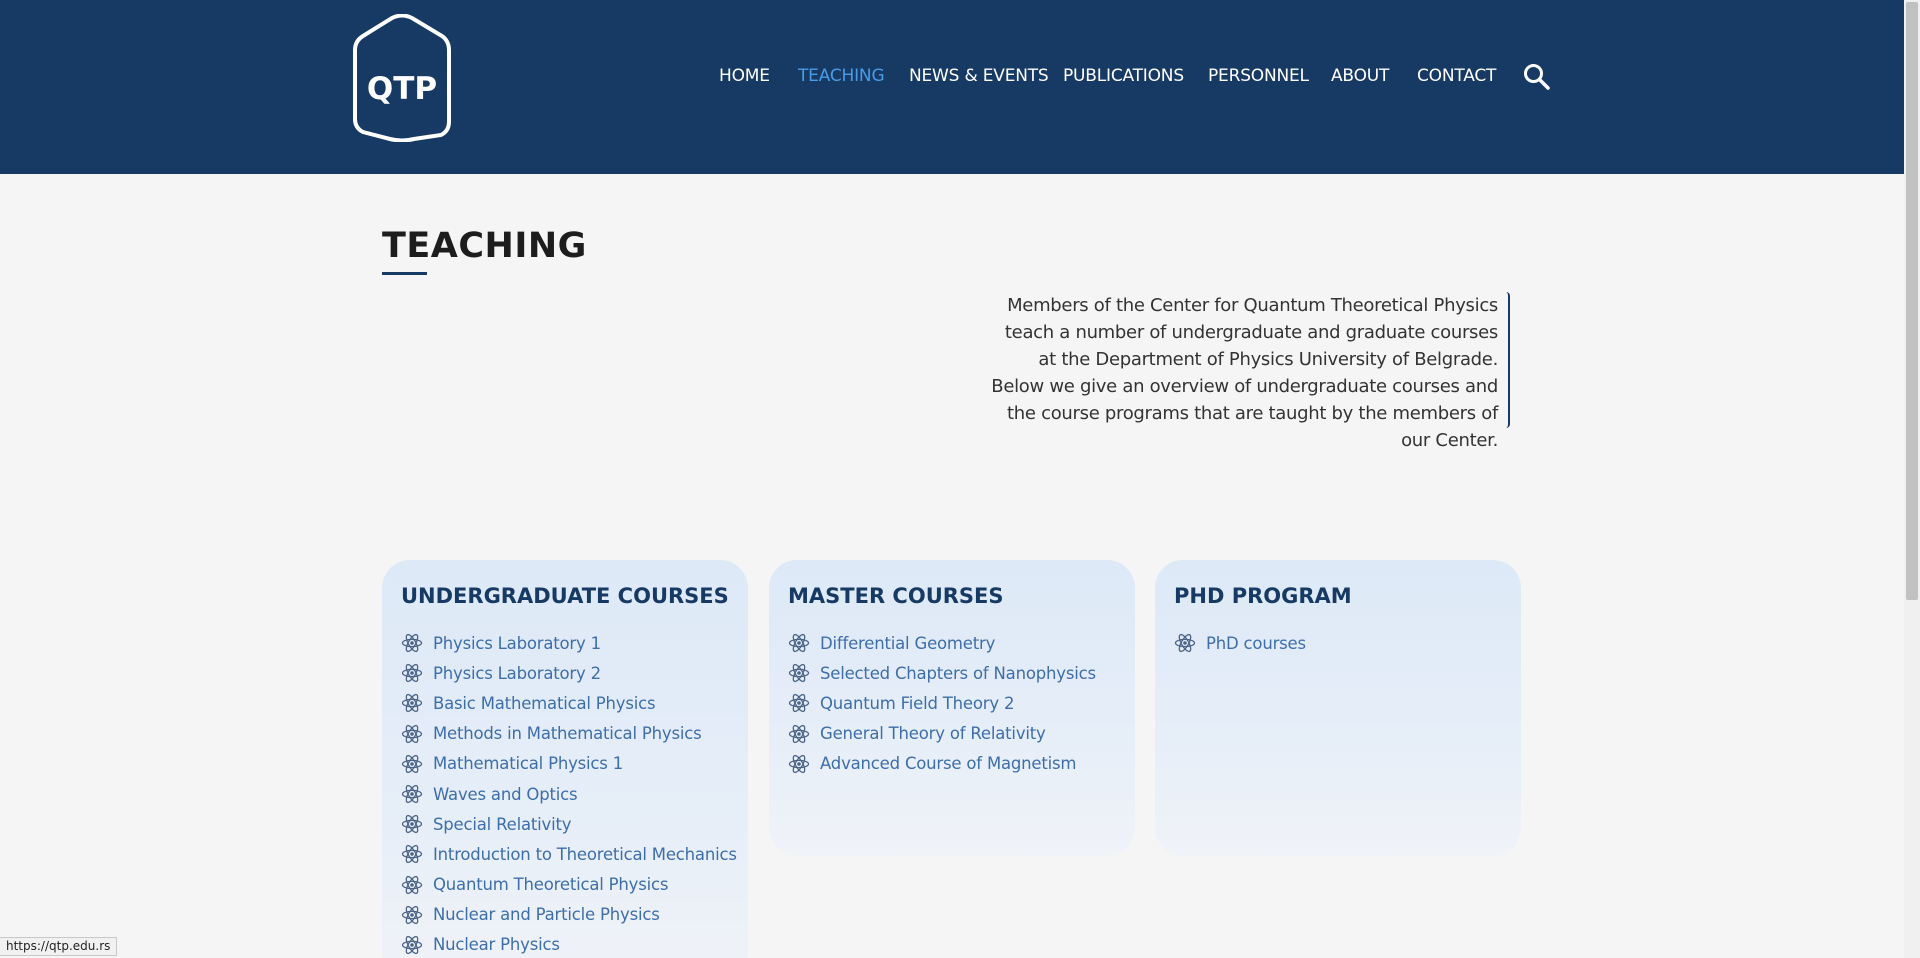 The width and height of the screenshot is (1920, 958). What do you see at coordinates (544, 703) in the screenshot?
I see `course-link: Basic Mathematical Physics` at bounding box center [544, 703].